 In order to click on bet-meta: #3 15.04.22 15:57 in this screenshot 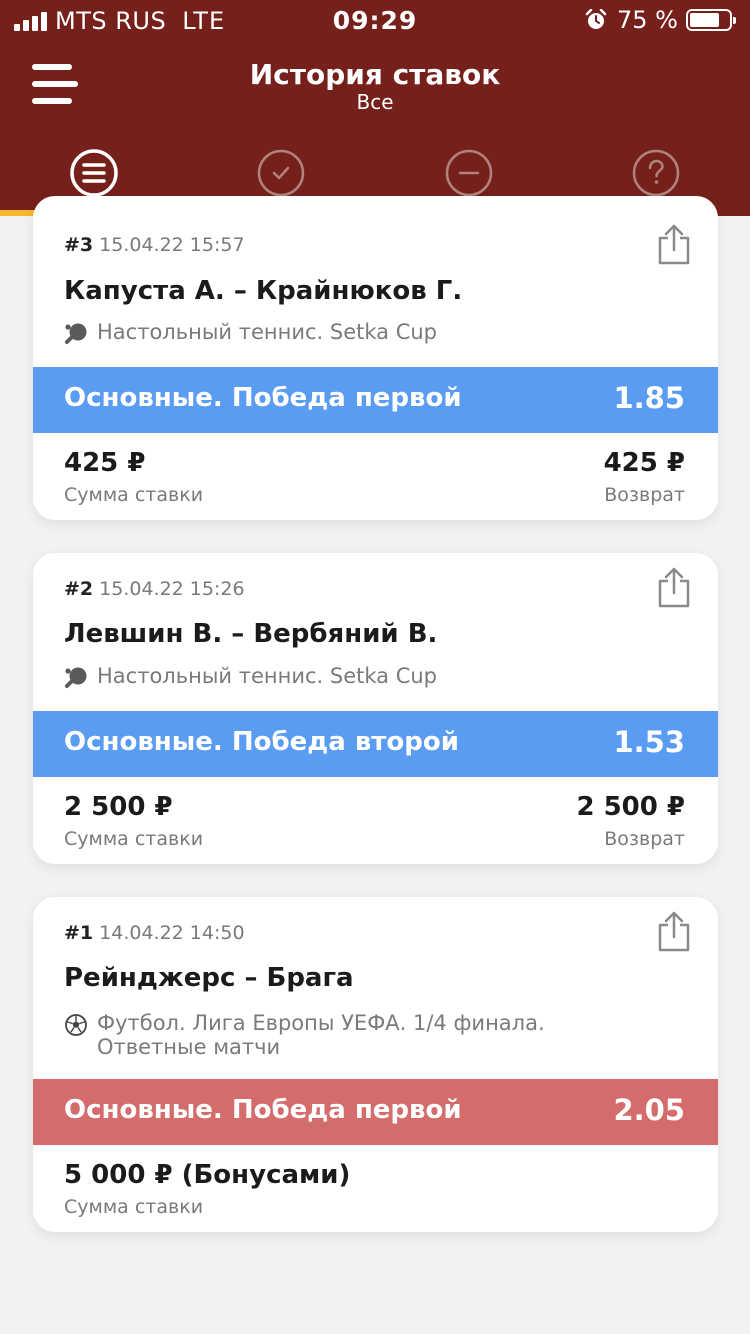, I will do `click(154, 245)`.